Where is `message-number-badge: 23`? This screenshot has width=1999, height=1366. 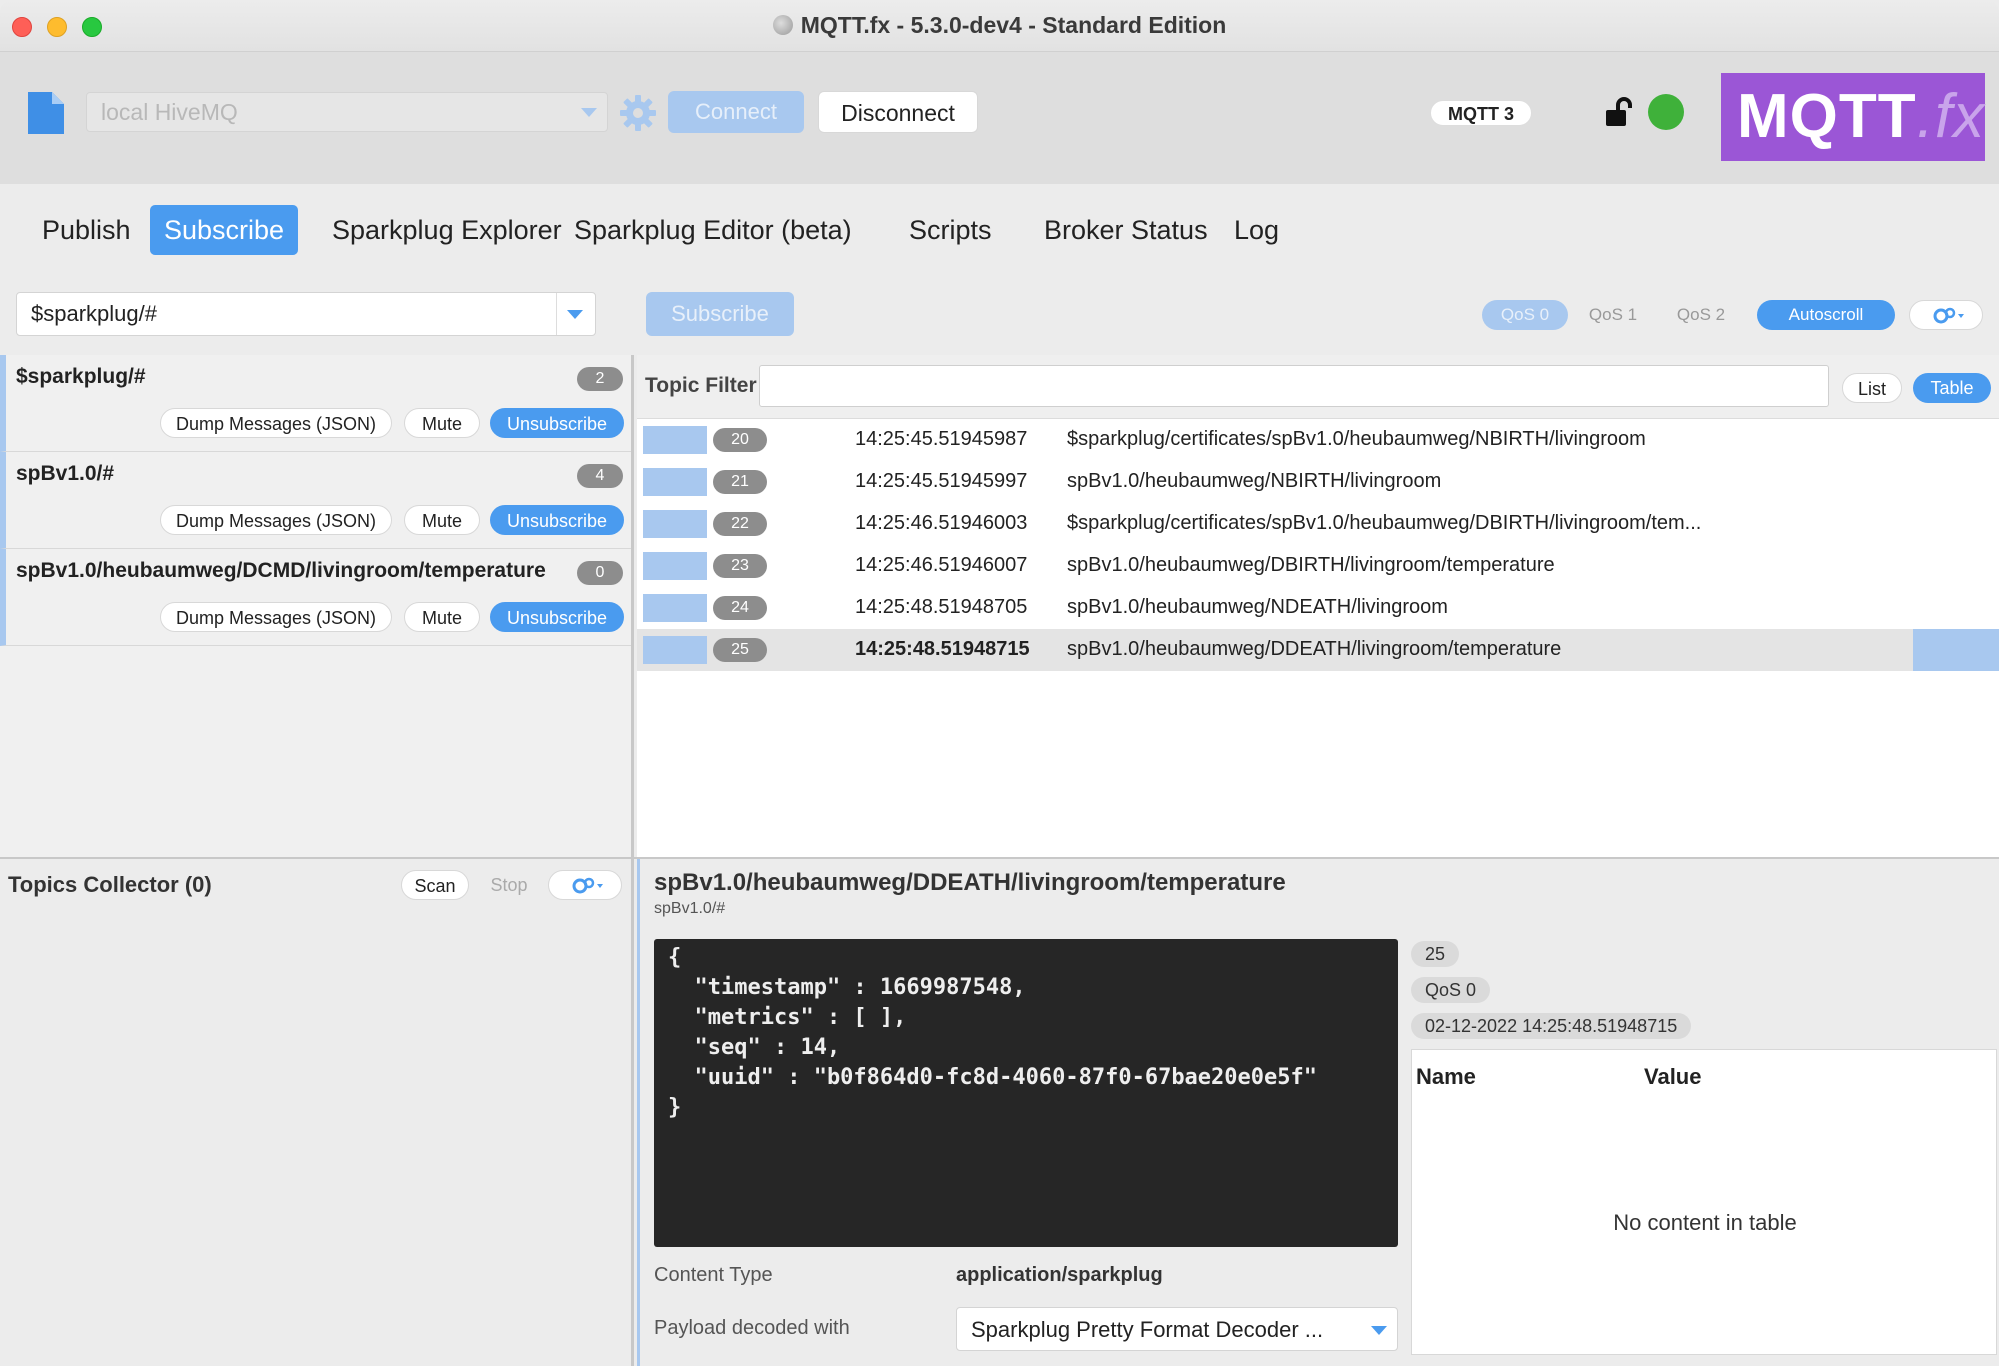 message-number-badge: 23 is located at coordinates (740, 566).